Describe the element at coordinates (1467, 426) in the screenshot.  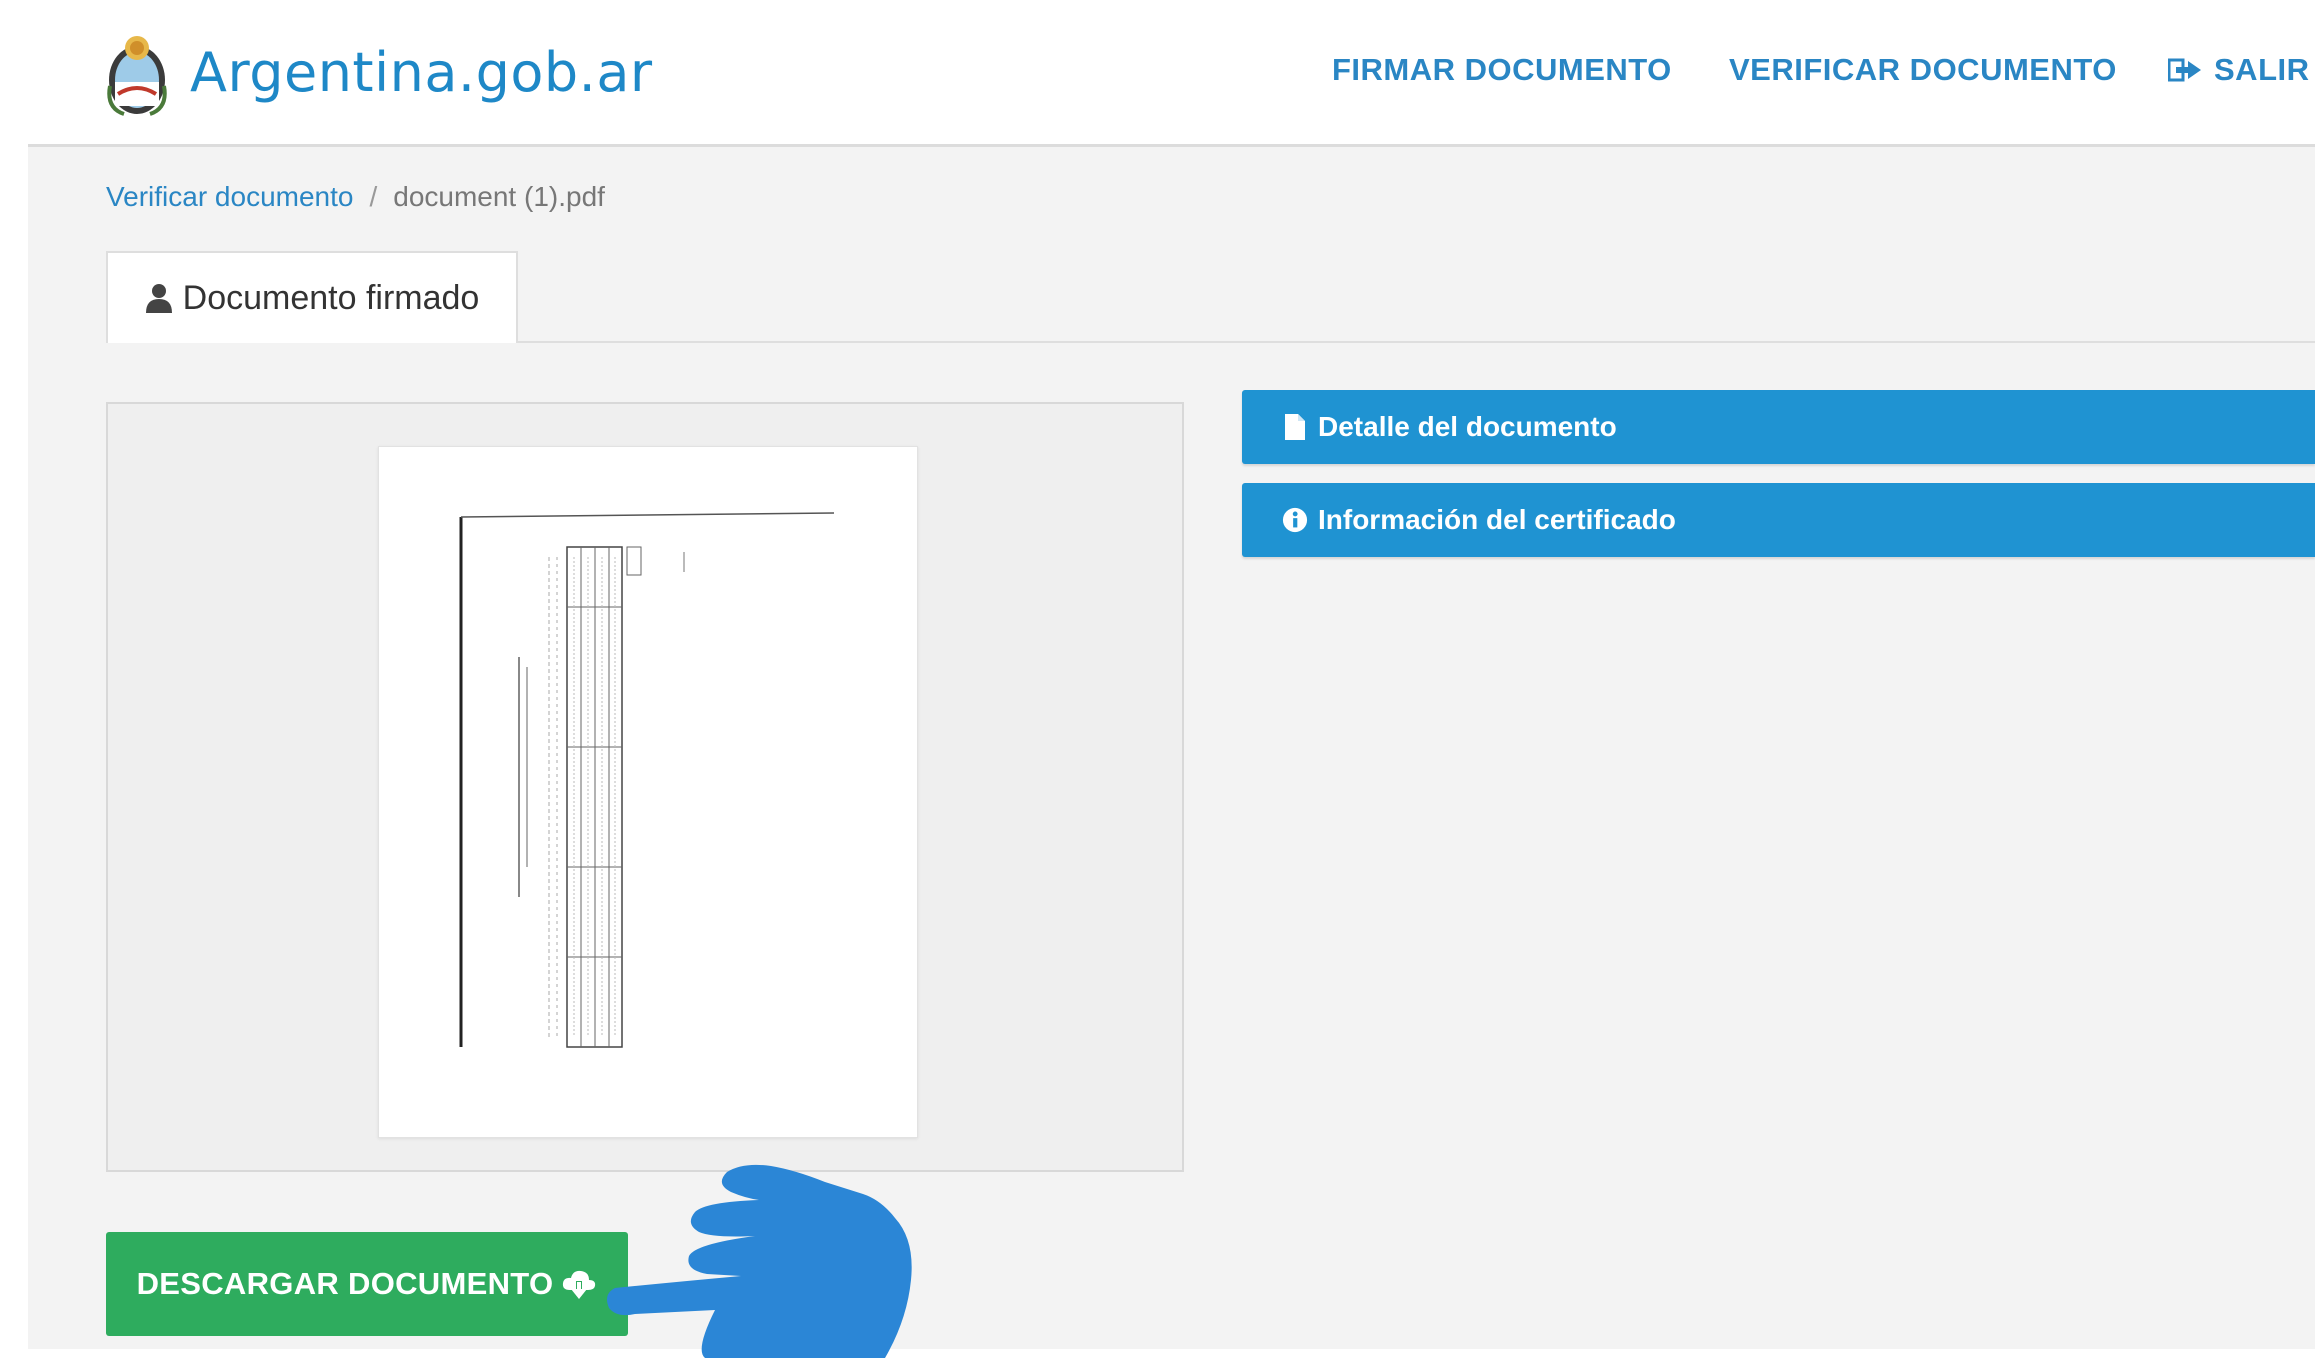
I see `accordion-detalle-label: Detalle del documento` at that location.